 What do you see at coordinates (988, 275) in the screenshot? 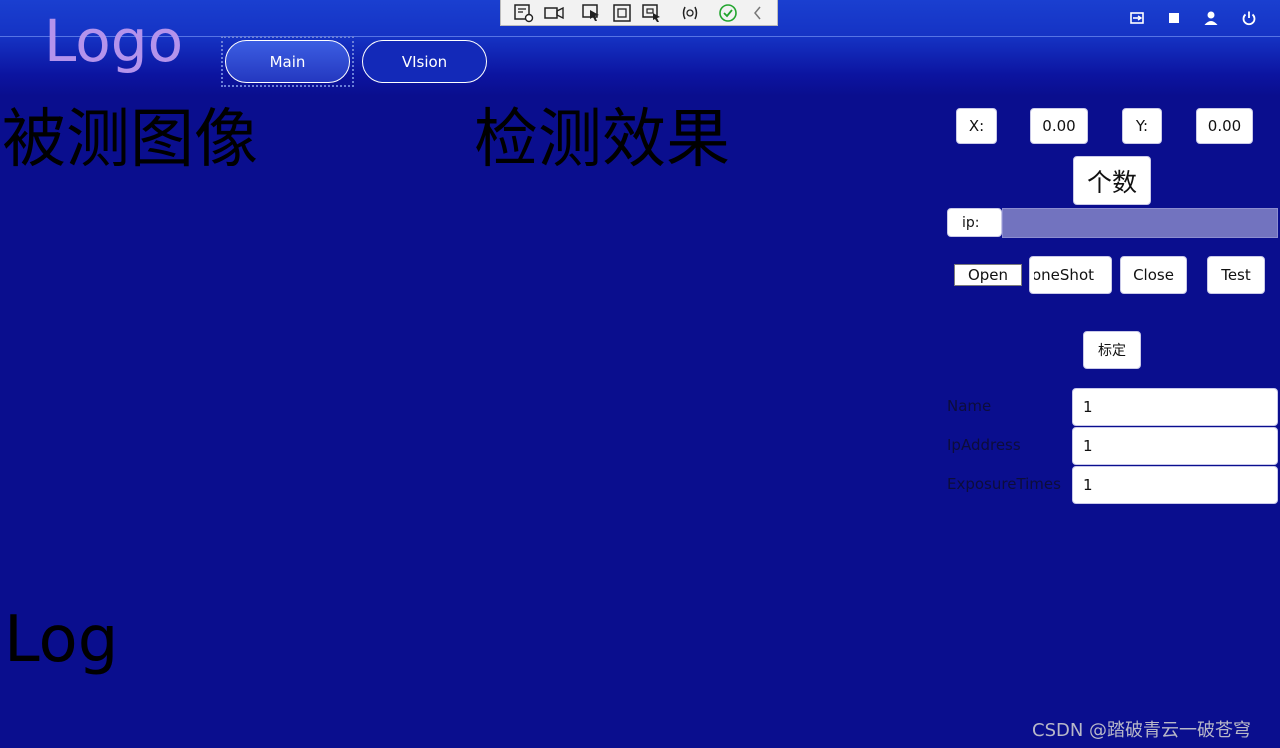
I see `open-button: Open` at bounding box center [988, 275].